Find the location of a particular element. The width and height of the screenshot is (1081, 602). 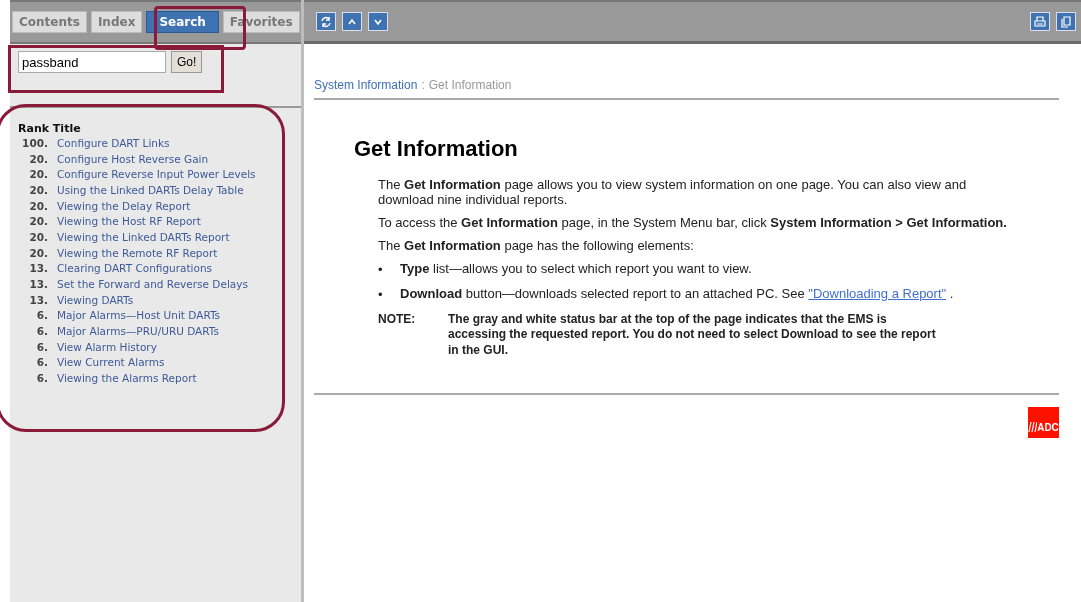

rank-number: 100. is located at coordinates (35, 142).